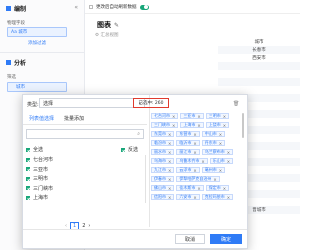 The width and height of the screenshot is (320, 250). Describe the element at coordinates (226, 239) in the screenshot. I see `confirm-button: 确定` at that location.